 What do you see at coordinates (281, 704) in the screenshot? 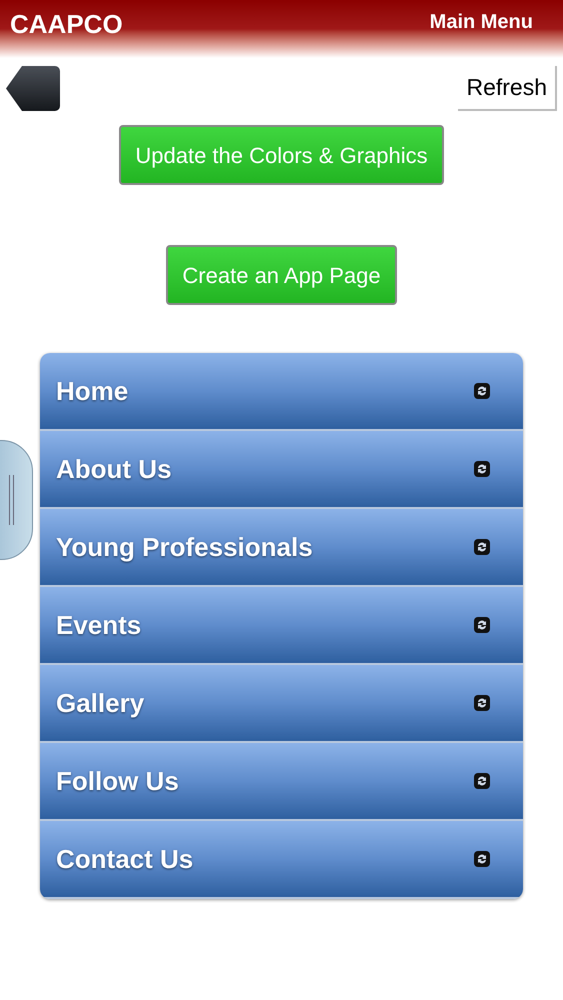
I see `menu-item: Gallery` at bounding box center [281, 704].